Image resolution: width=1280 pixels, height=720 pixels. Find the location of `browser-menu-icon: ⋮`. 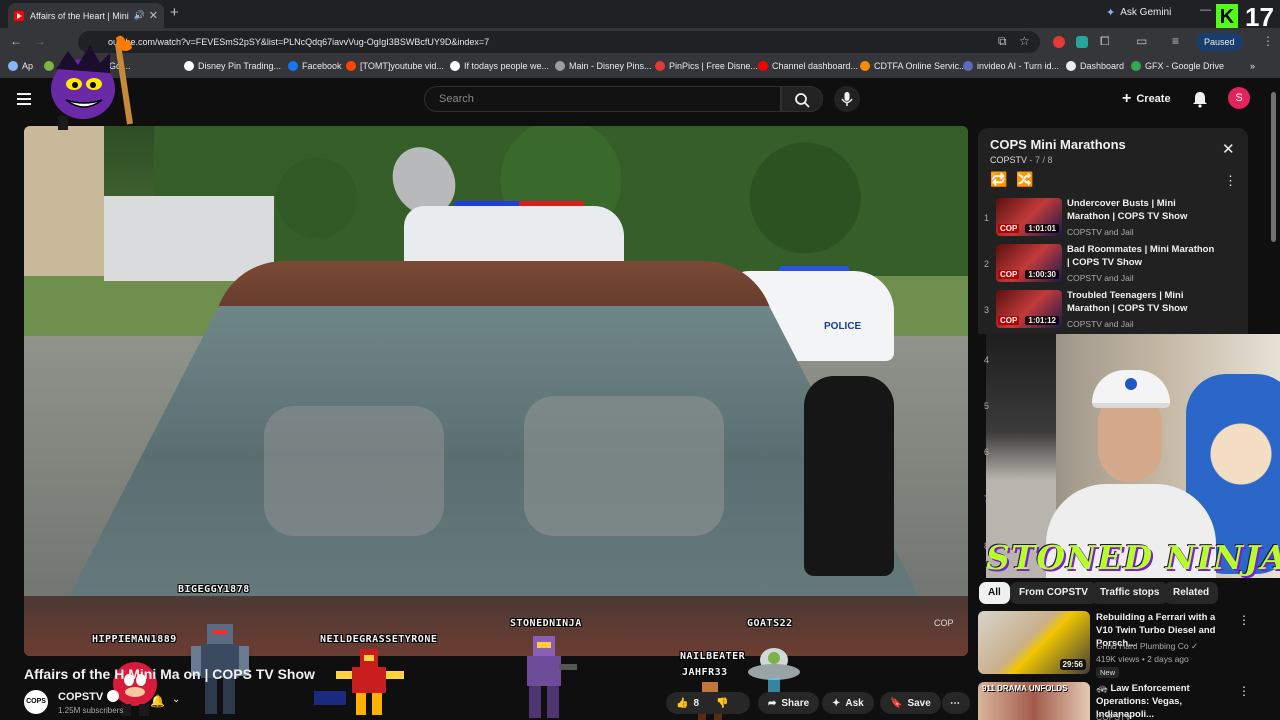

browser-menu-icon: ⋮ is located at coordinates (1268, 41).